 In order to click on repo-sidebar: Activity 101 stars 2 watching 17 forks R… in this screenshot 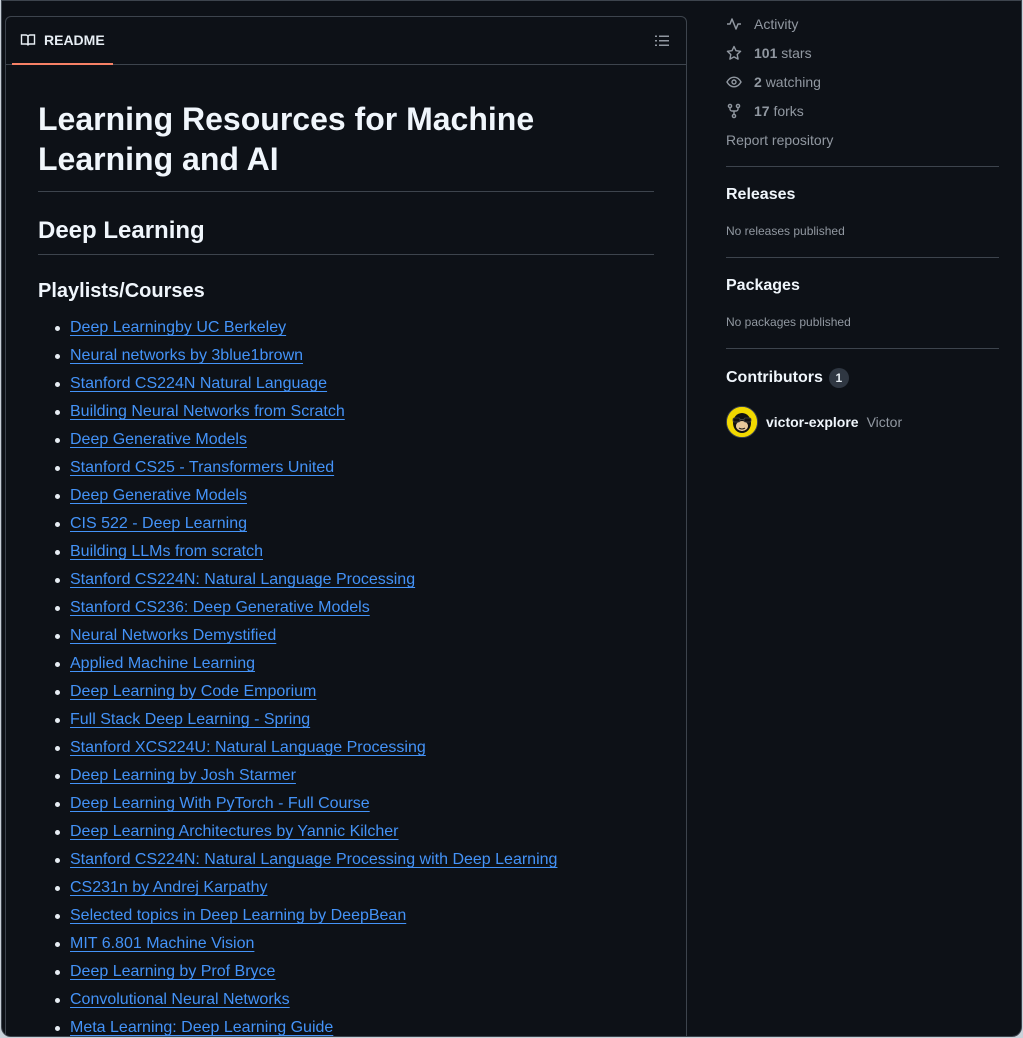, I will do `click(862, 219)`.